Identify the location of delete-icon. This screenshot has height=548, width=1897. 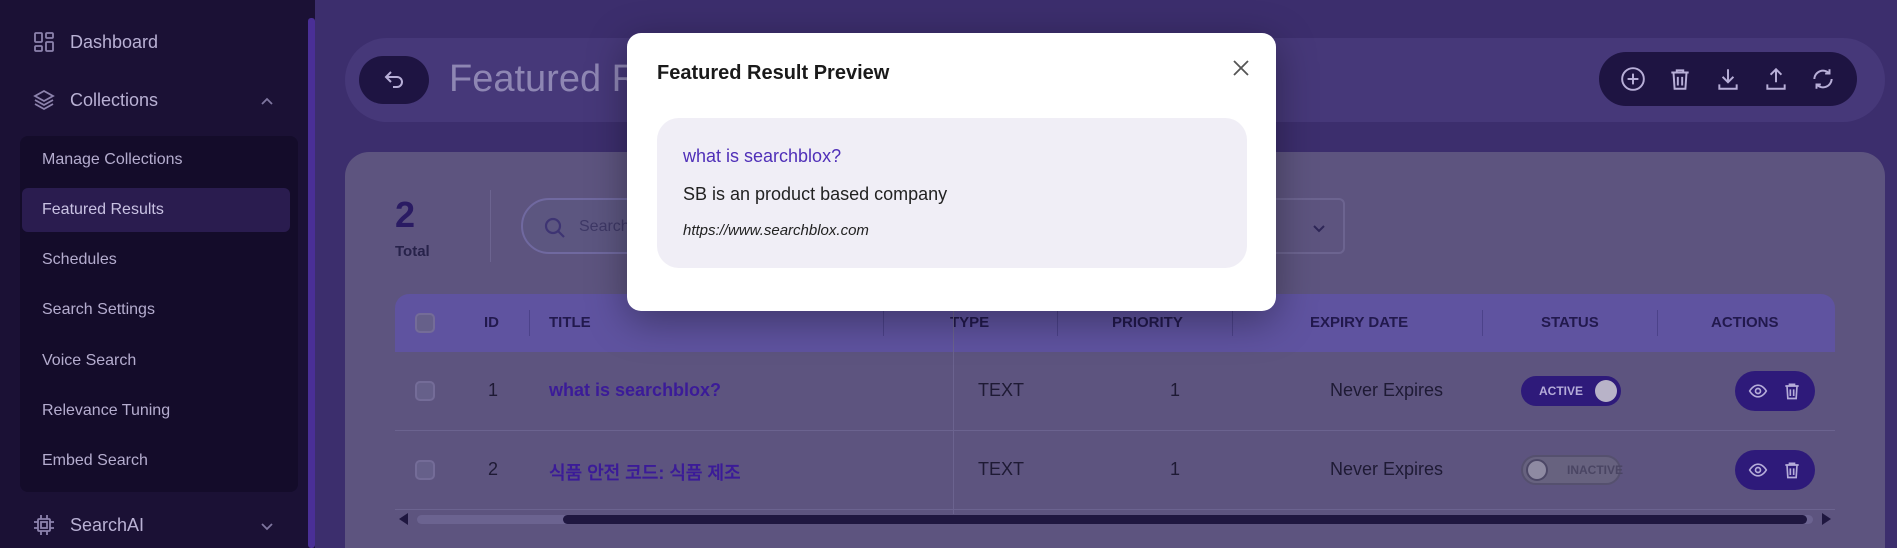
(1680, 79).